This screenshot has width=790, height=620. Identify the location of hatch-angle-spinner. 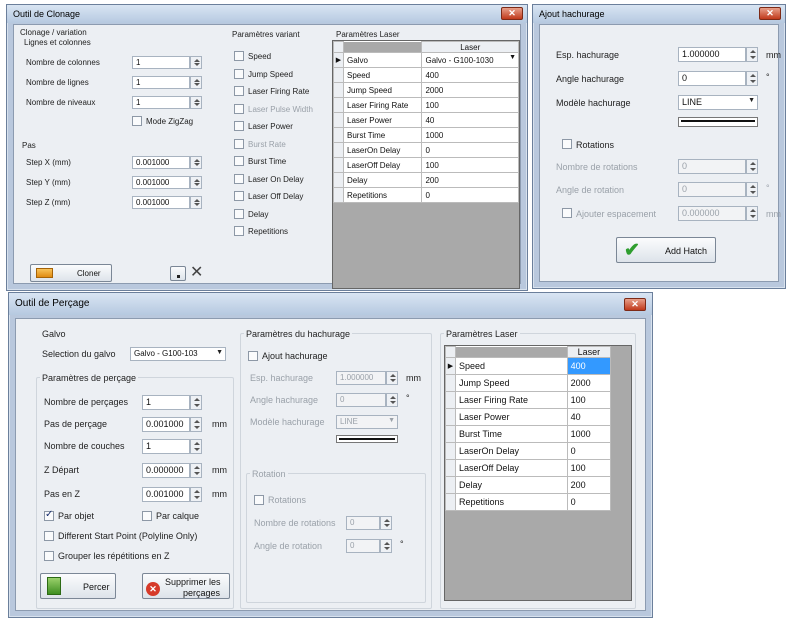
(752, 78).